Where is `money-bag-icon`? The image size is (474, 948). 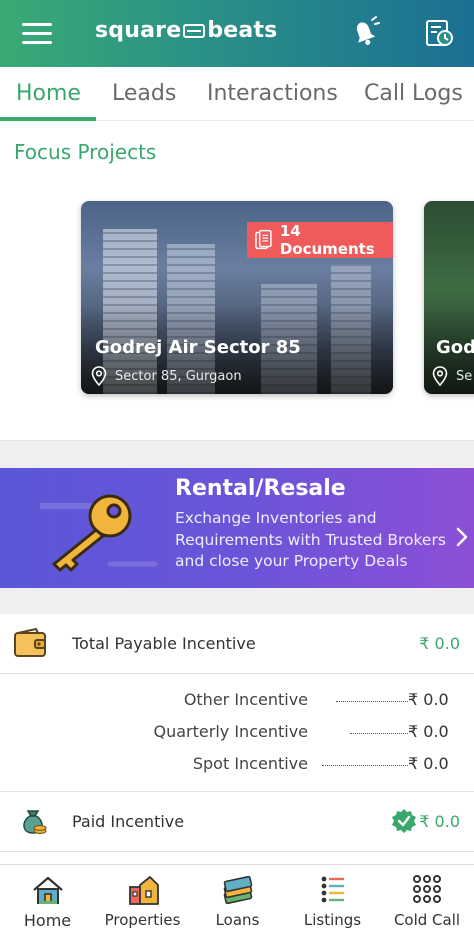
money-bag-icon is located at coordinates (35, 822).